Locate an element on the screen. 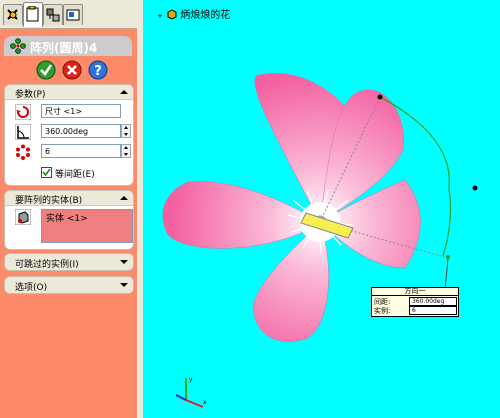  angle-icon is located at coordinates (23, 132).